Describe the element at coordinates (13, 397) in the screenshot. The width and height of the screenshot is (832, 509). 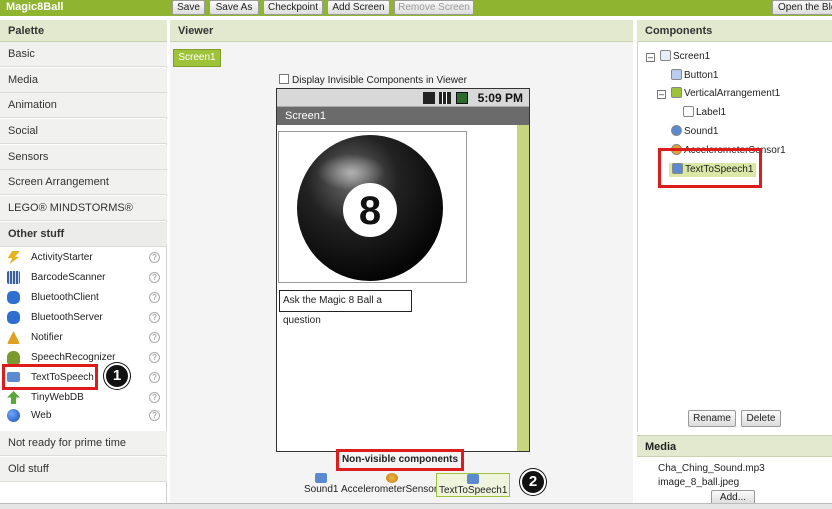
I see `upload-icon` at that location.